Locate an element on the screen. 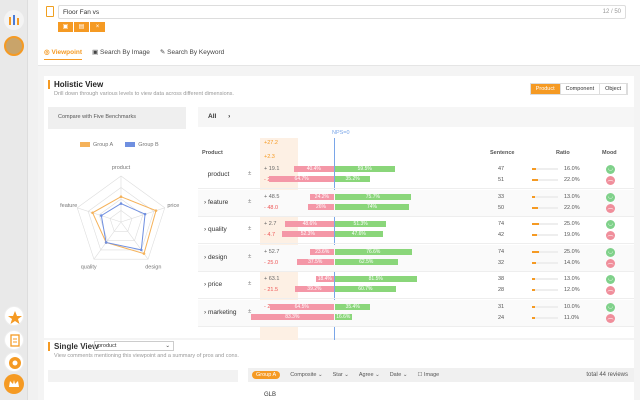  positive-bar: 16.6% is located at coordinates (343, 316).